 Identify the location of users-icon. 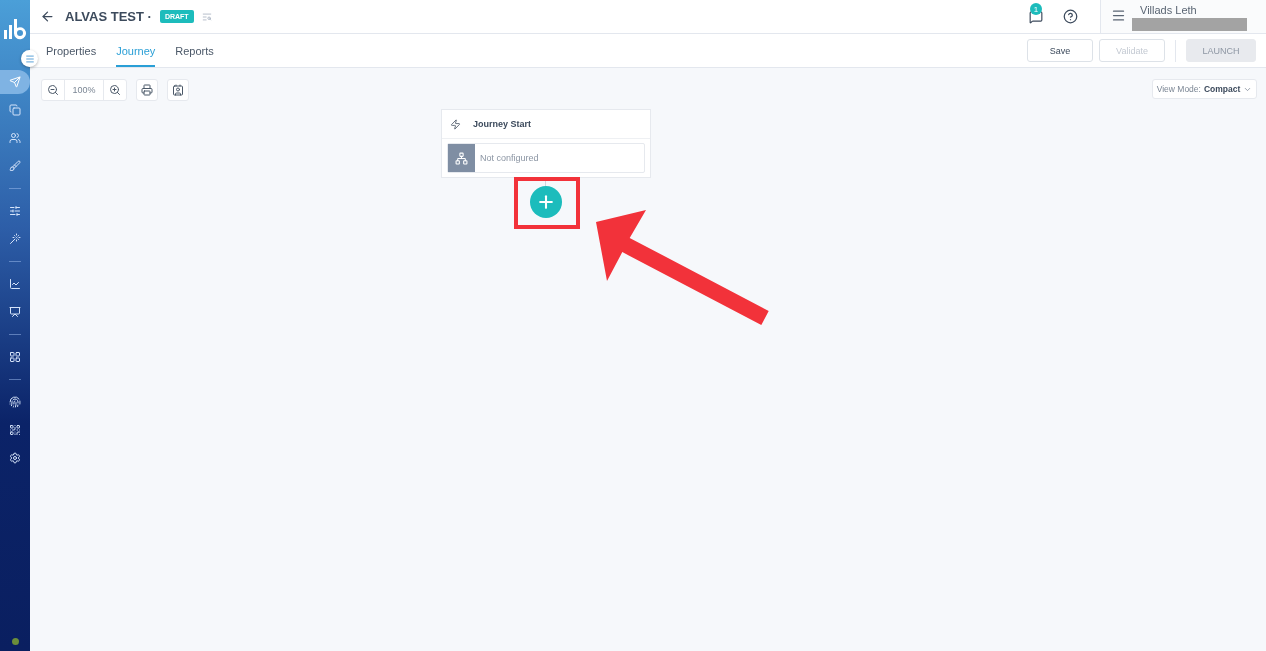
(15, 138).